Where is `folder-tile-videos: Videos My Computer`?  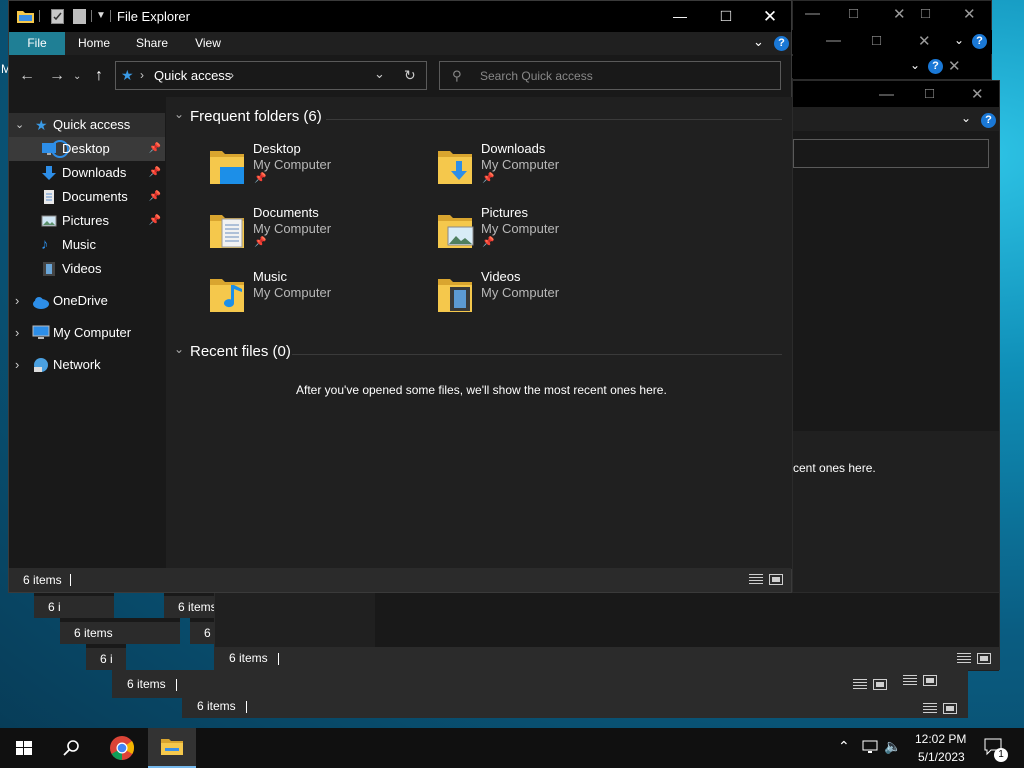 folder-tile-videos: Videos My Computer is located at coordinates (546, 297).